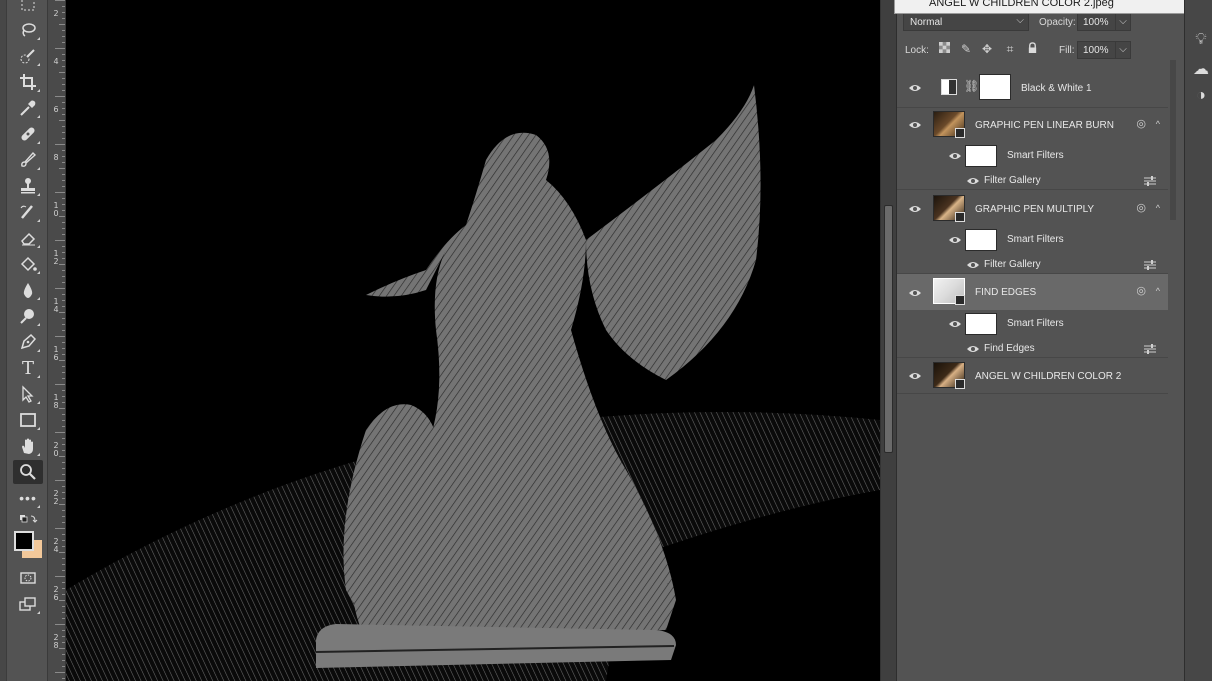 The height and width of the screenshot is (681, 1212). Describe the element at coordinates (28, 264) in the screenshot. I see `paint-bucket-tool` at that location.